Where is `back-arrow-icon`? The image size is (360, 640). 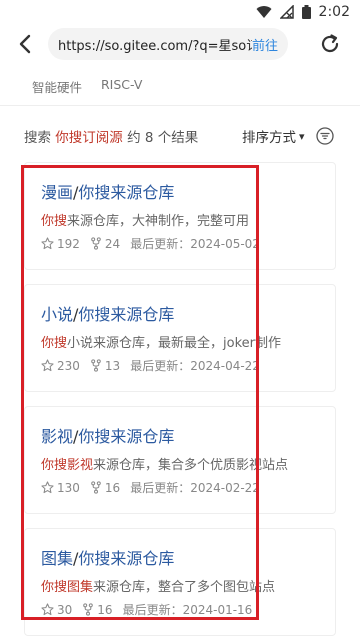 back-arrow-icon is located at coordinates (26, 44).